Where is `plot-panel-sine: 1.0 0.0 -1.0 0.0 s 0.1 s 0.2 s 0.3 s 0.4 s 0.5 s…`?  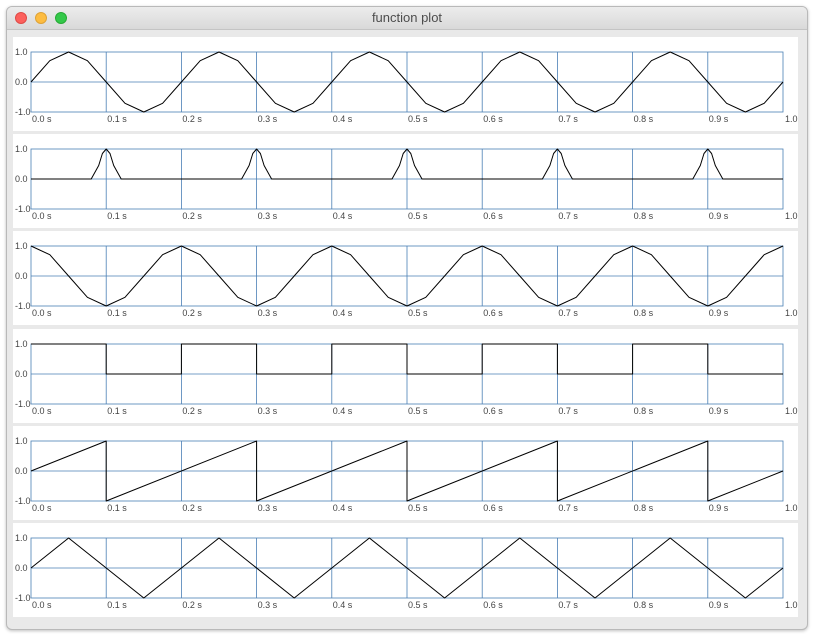 plot-panel-sine: 1.0 0.0 -1.0 0.0 s 0.1 s 0.2 s 0.3 s 0.4 s 0.5 s… is located at coordinates (405, 84).